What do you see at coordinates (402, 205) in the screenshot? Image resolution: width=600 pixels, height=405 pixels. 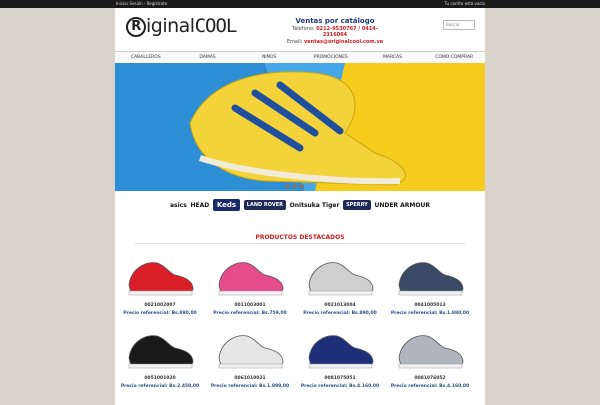 I see `brand-under-armour: UNDER ARMOUR` at bounding box center [402, 205].